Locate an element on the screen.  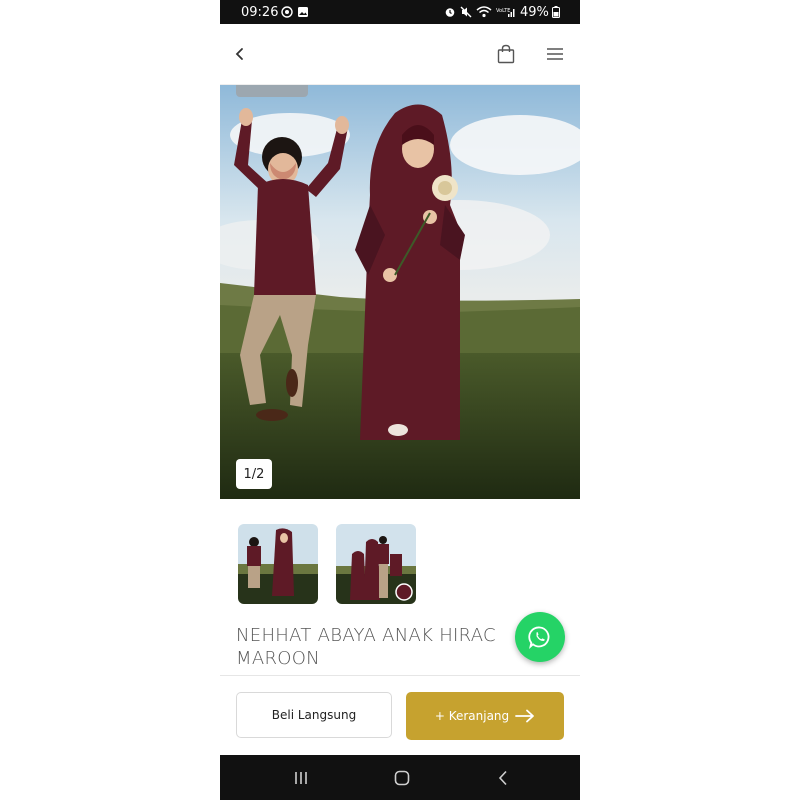
back-button is located at coordinates (240, 54).